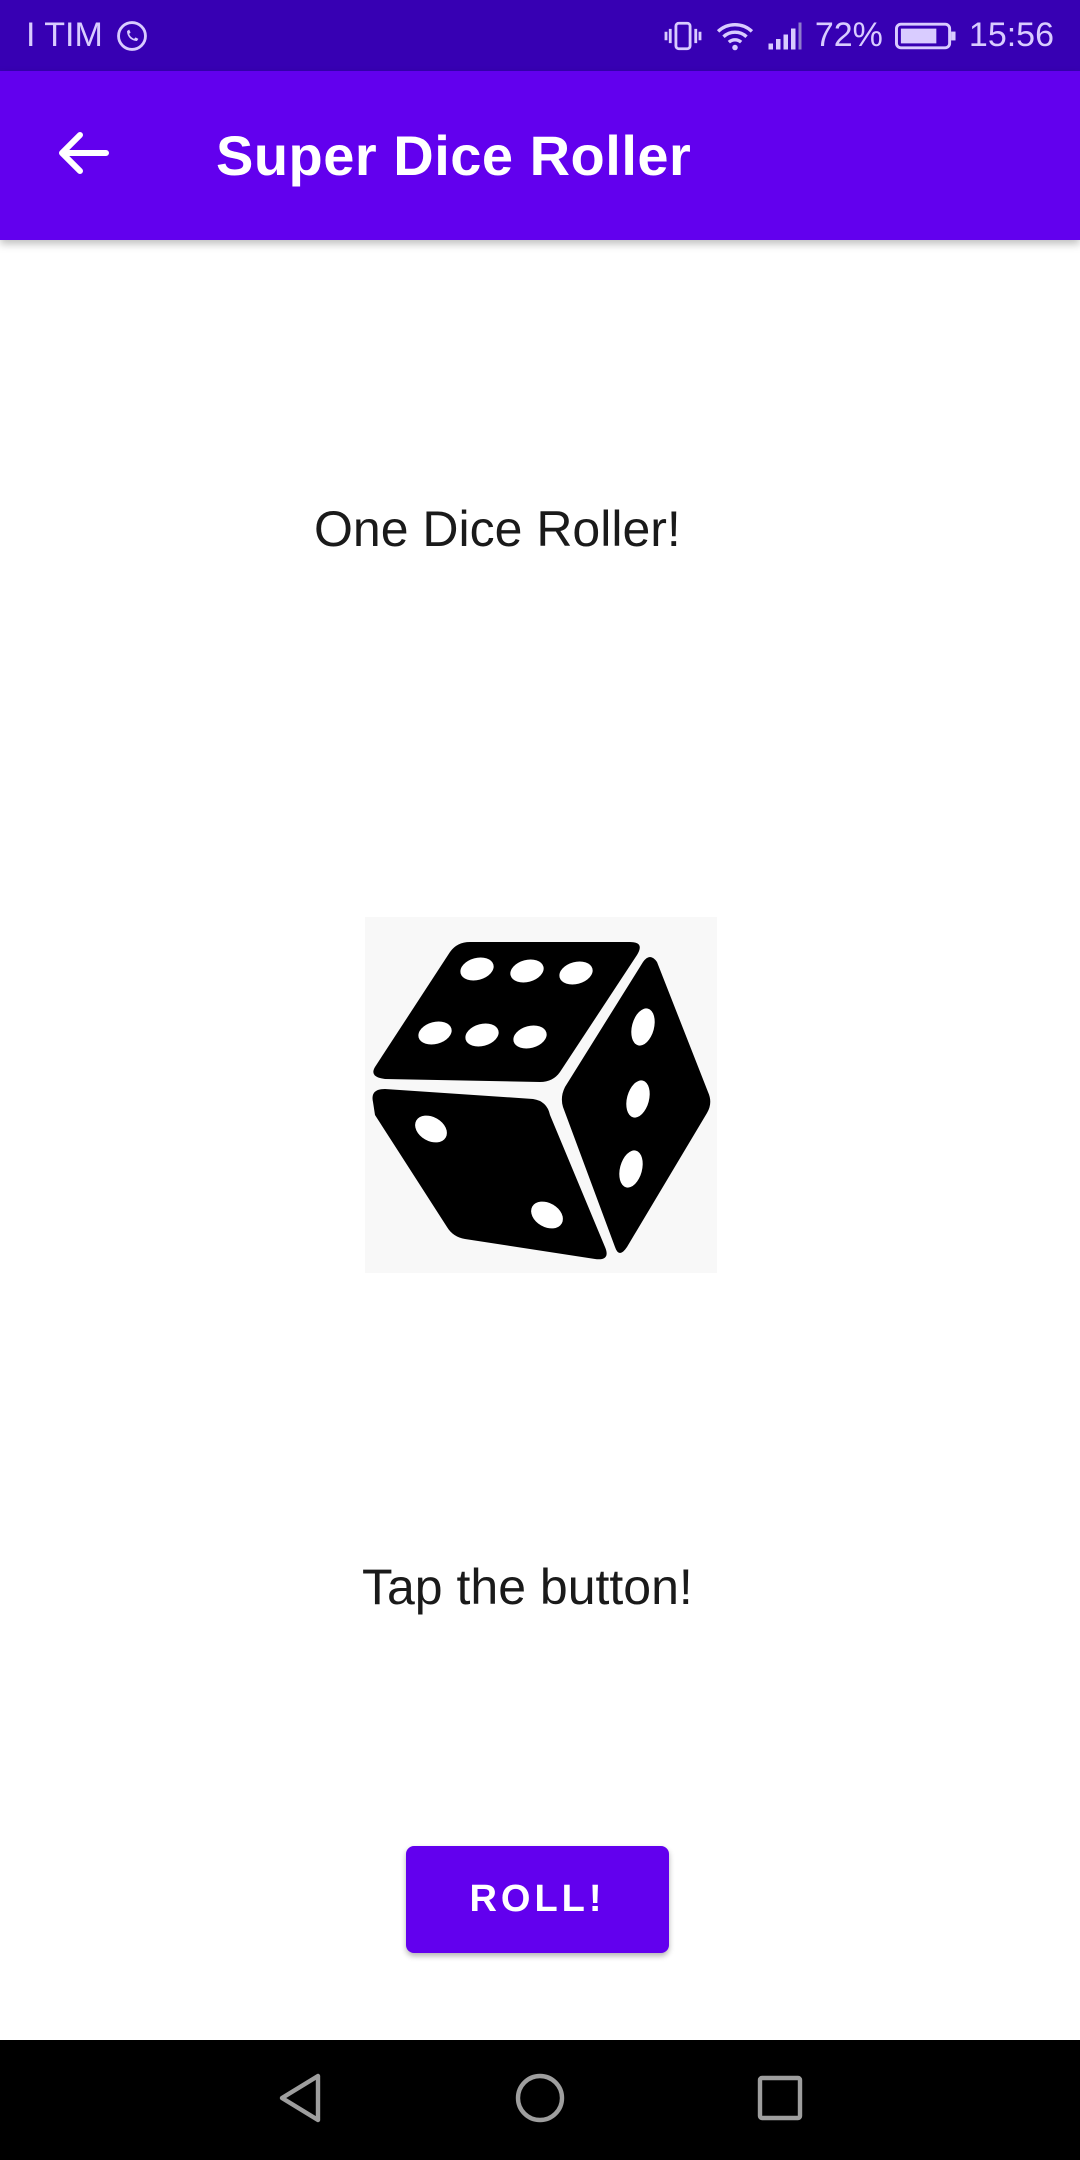  What do you see at coordinates (132, 36) in the screenshot?
I see `whatsapp-icon` at bounding box center [132, 36].